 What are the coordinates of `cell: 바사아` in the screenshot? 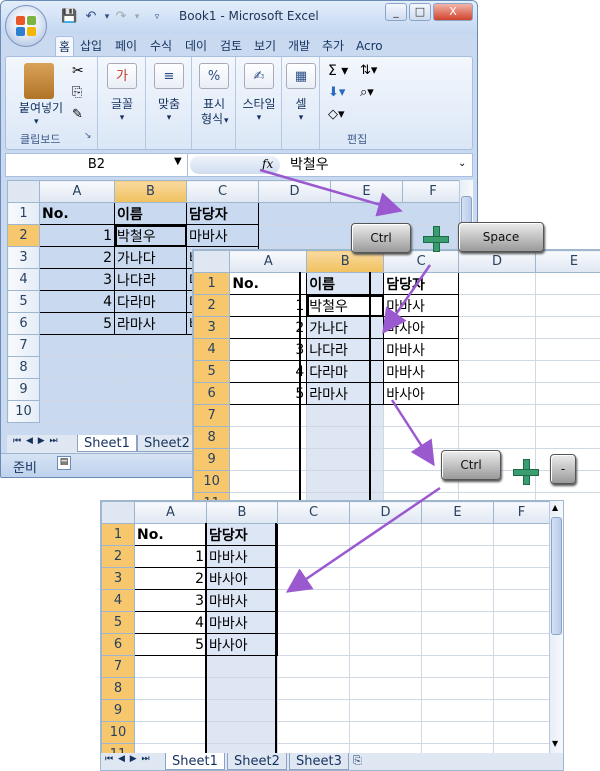 It's located at (421, 327).